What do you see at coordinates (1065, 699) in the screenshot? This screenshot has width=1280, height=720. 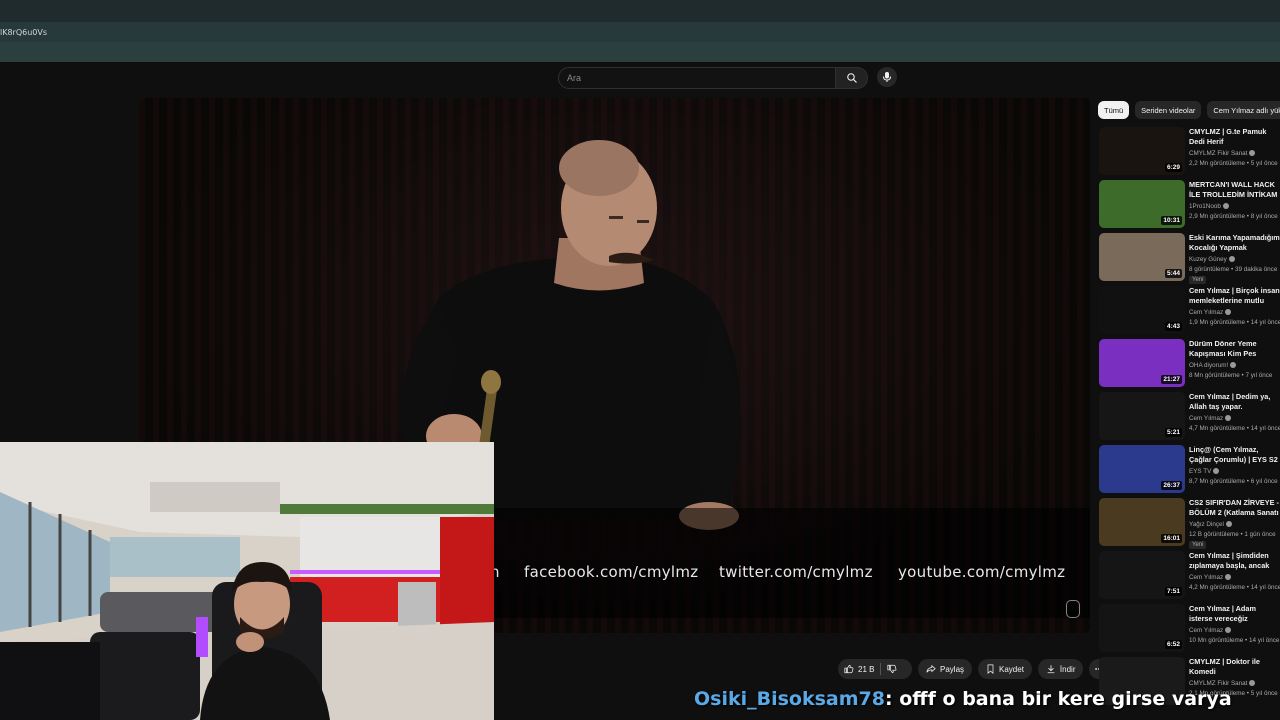 I see `chat-text: offf o bana bir kere girse varya` at bounding box center [1065, 699].